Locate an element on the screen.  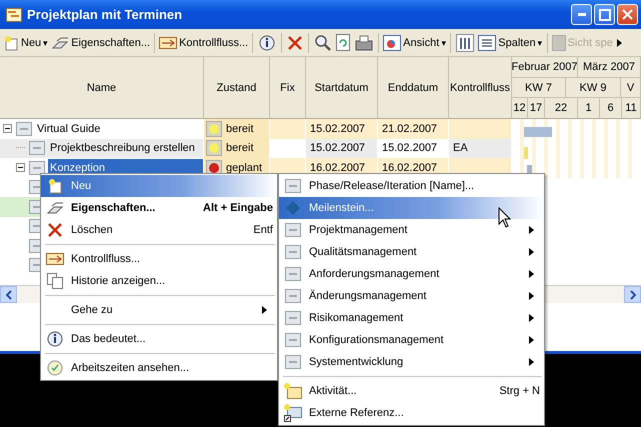
close-button is located at coordinates (627, 14).